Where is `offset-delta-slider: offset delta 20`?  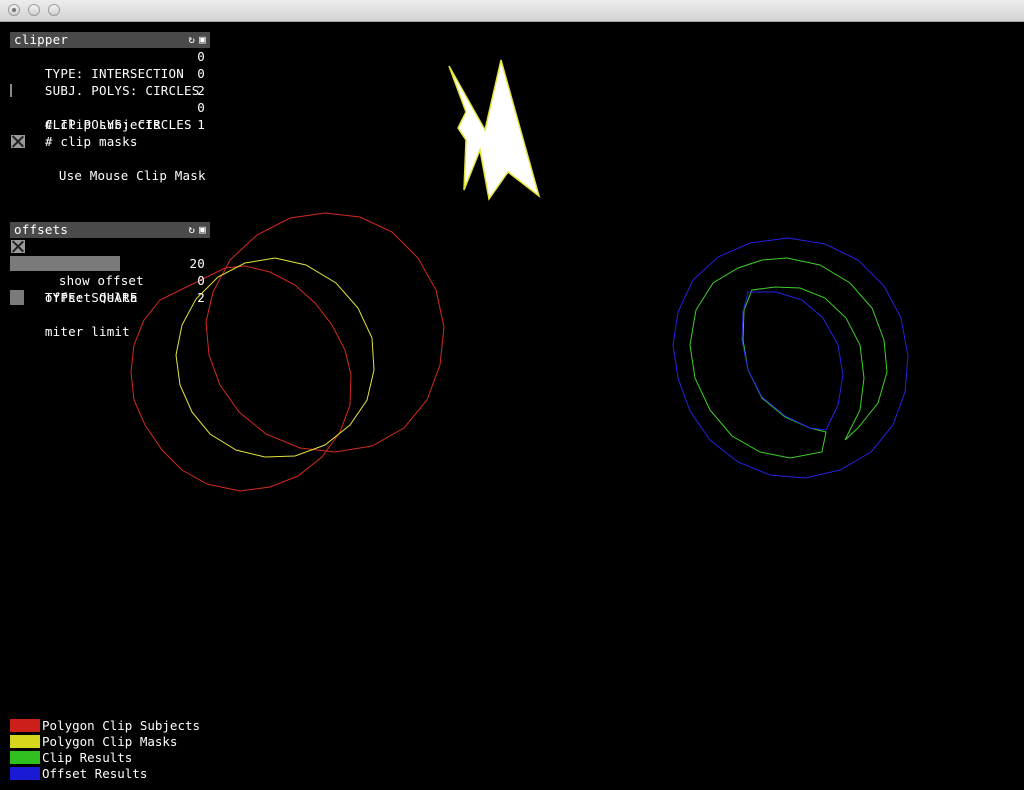
offset-delta-slider: offset delta 20 is located at coordinates (110, 280).